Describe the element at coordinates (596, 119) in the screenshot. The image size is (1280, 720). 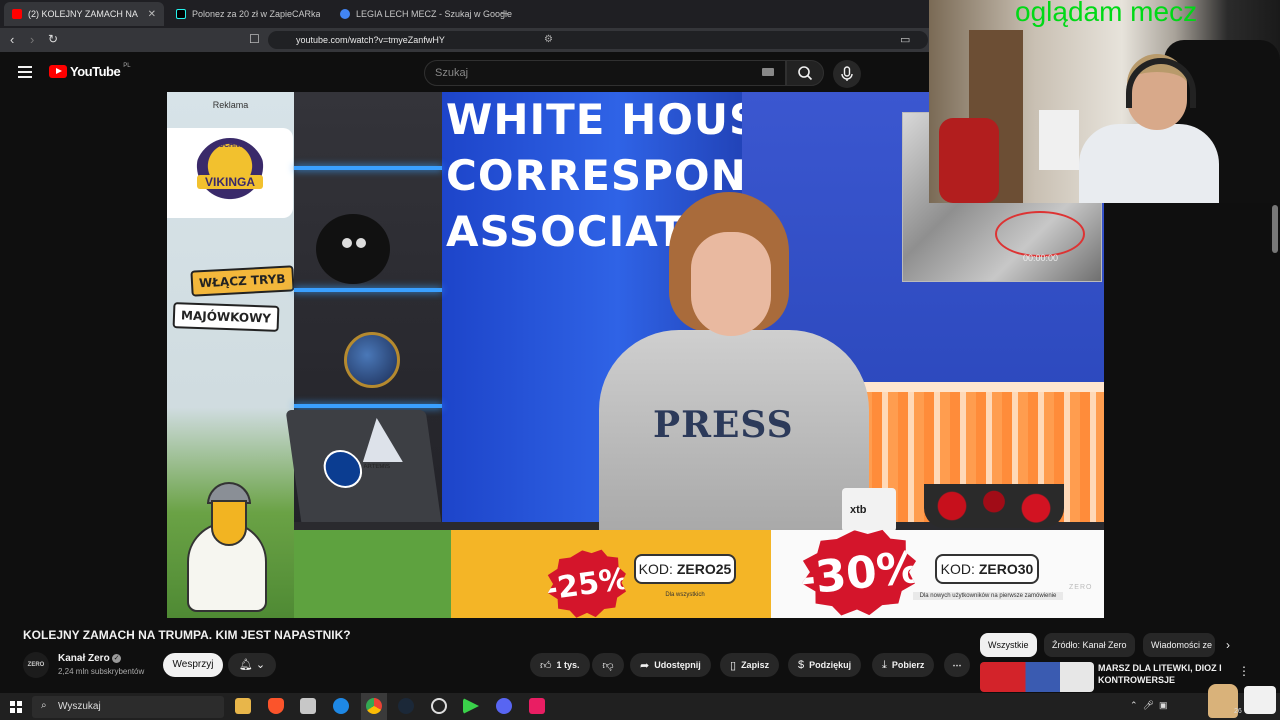
I see `screen-line-1: WHITE HOUSE` at that location.